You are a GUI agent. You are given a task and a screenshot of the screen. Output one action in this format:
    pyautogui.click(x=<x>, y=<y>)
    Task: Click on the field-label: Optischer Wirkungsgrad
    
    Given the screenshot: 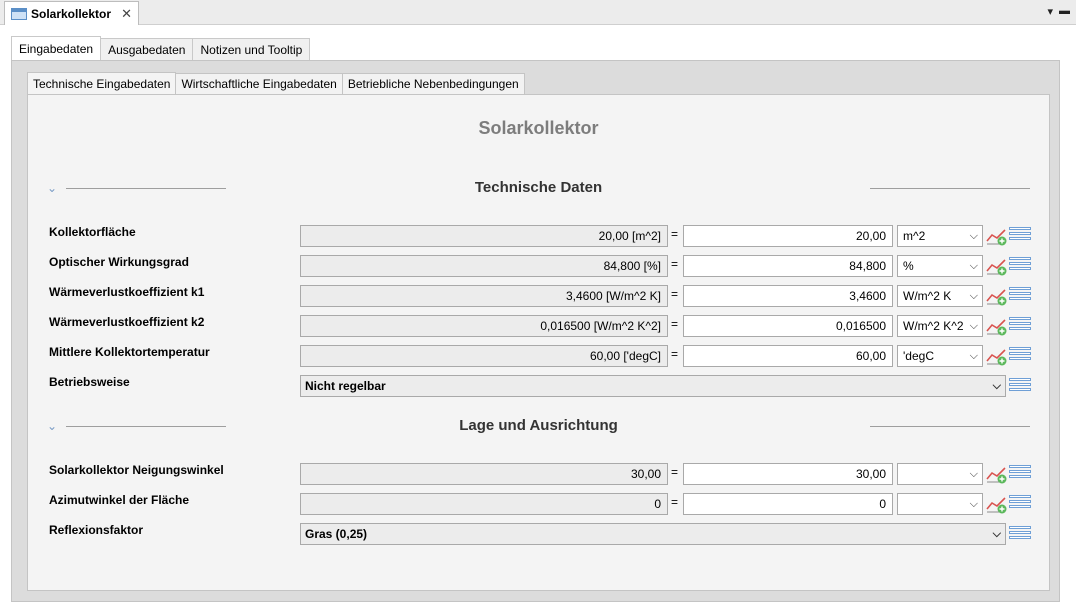 What is the action you would take?
    pyautogui.click(x=119, y=262)
    